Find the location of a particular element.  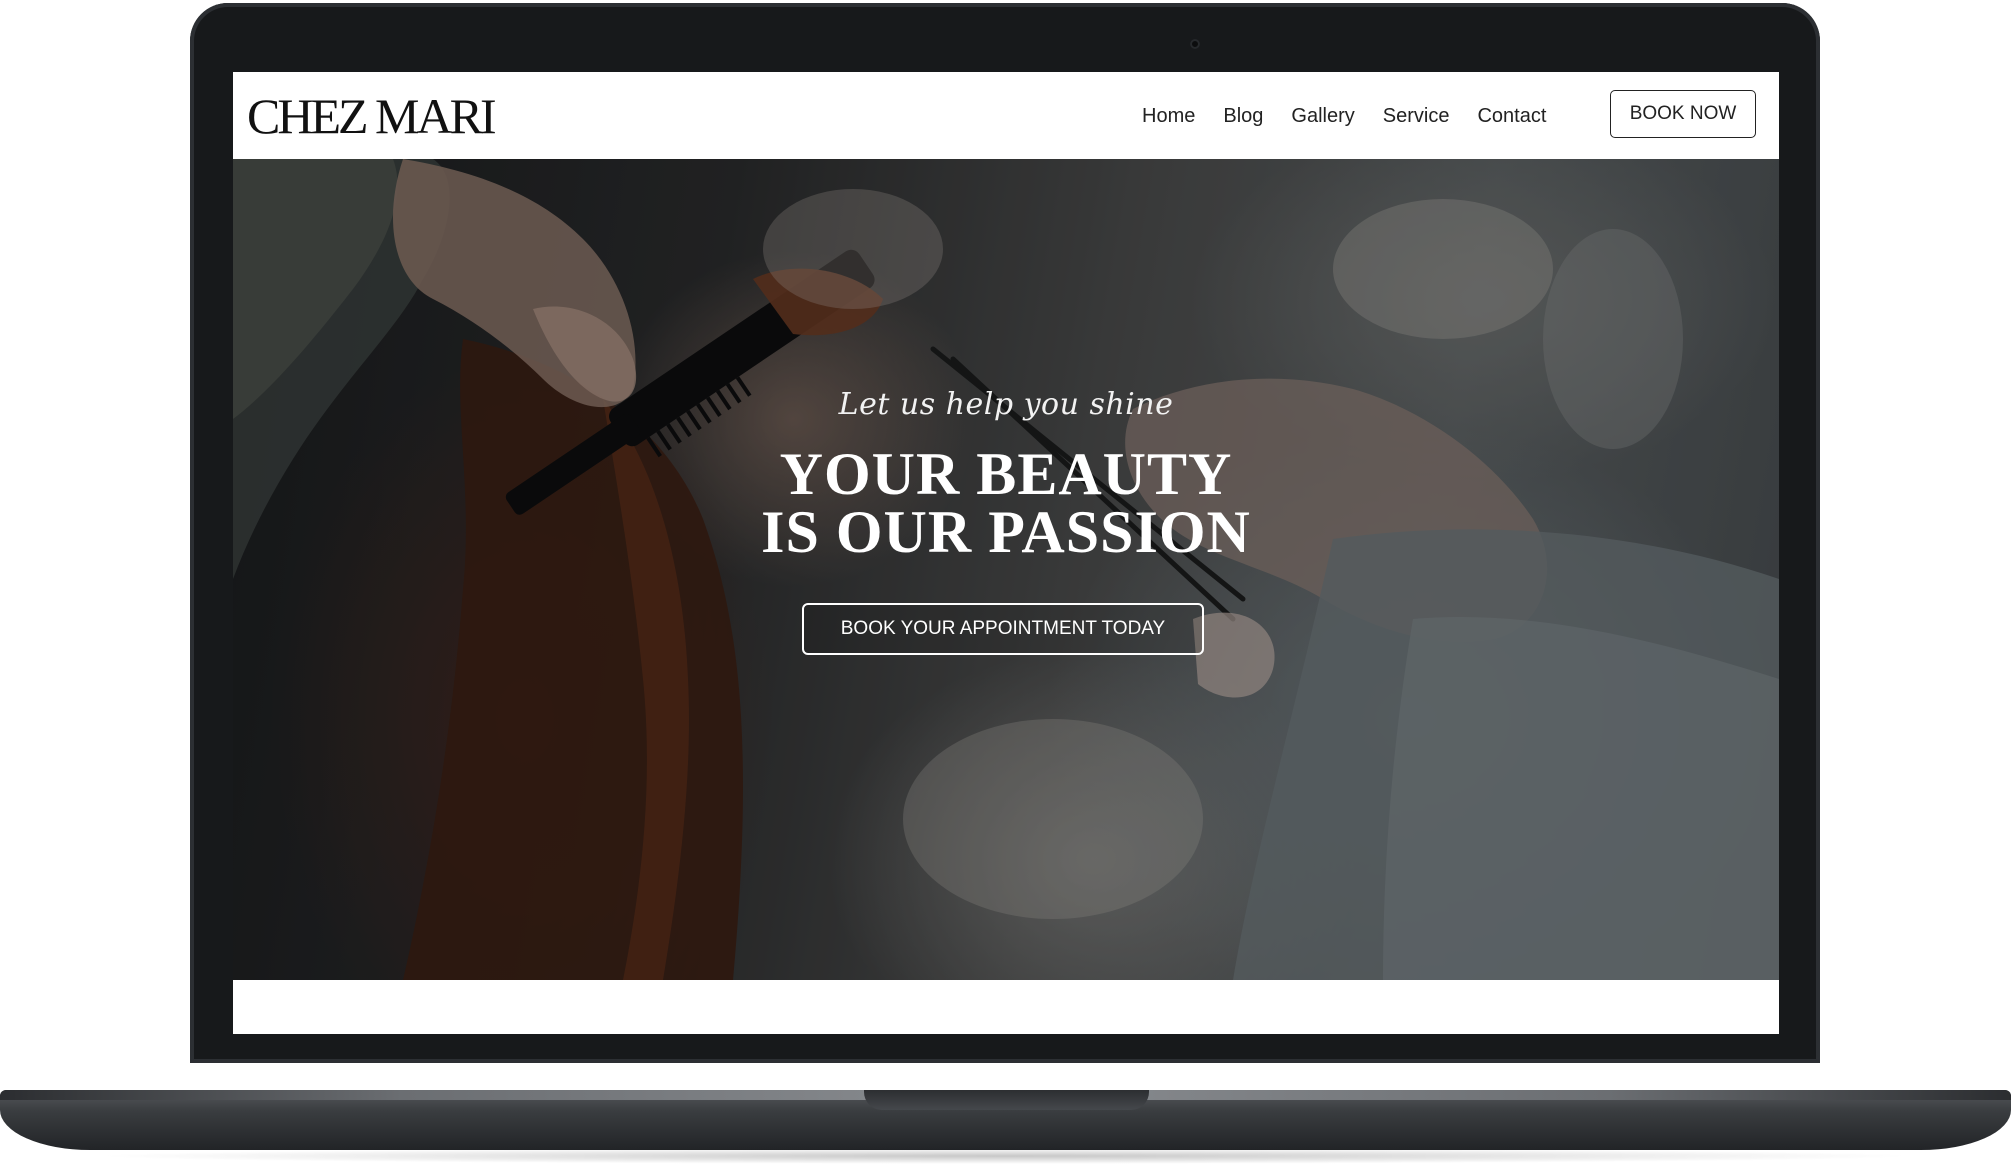

laptop-shadow is located at coordinates (1005, 1156).